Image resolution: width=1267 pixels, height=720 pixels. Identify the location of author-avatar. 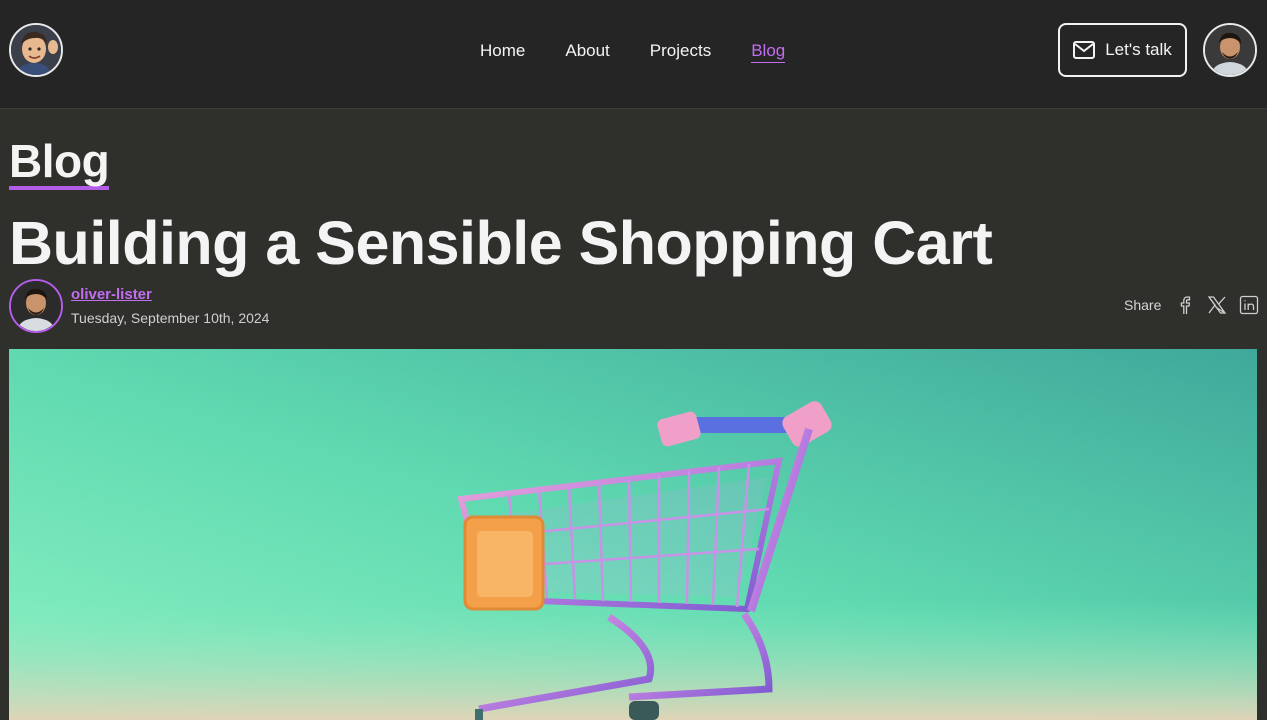
(36, 306).